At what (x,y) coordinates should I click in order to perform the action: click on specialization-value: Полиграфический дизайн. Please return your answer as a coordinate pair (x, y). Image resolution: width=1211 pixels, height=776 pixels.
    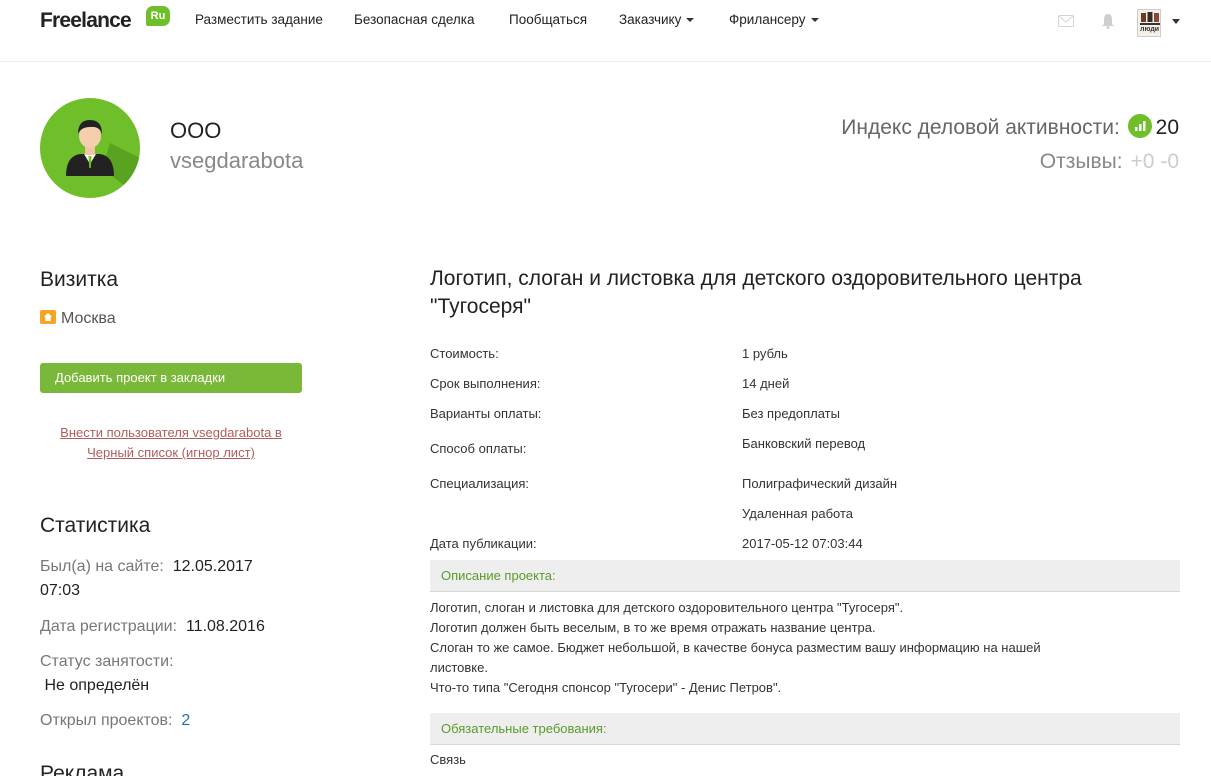
    Looking at the image, I should click on (820, 483).